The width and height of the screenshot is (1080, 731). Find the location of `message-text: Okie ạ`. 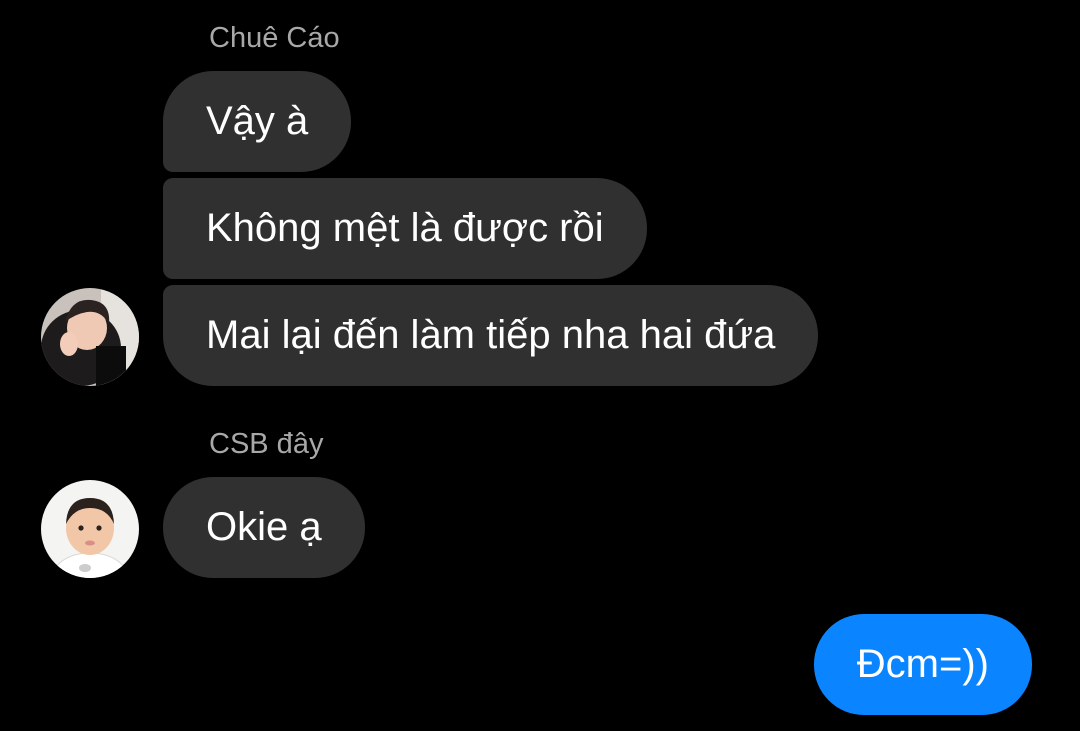

message-text: Okie ạ is located at coordinates (264, 527).